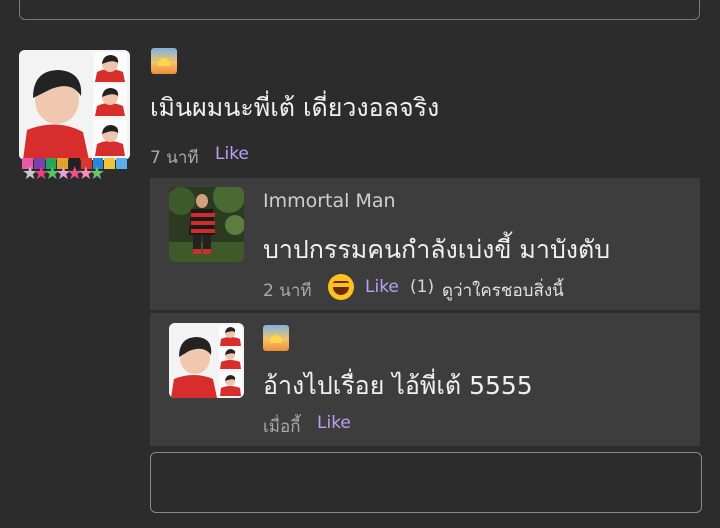  What do you see at coordinates (422, 287) in the screenshot?
I see `like-count: (1)` at bounding box center [422, 287].